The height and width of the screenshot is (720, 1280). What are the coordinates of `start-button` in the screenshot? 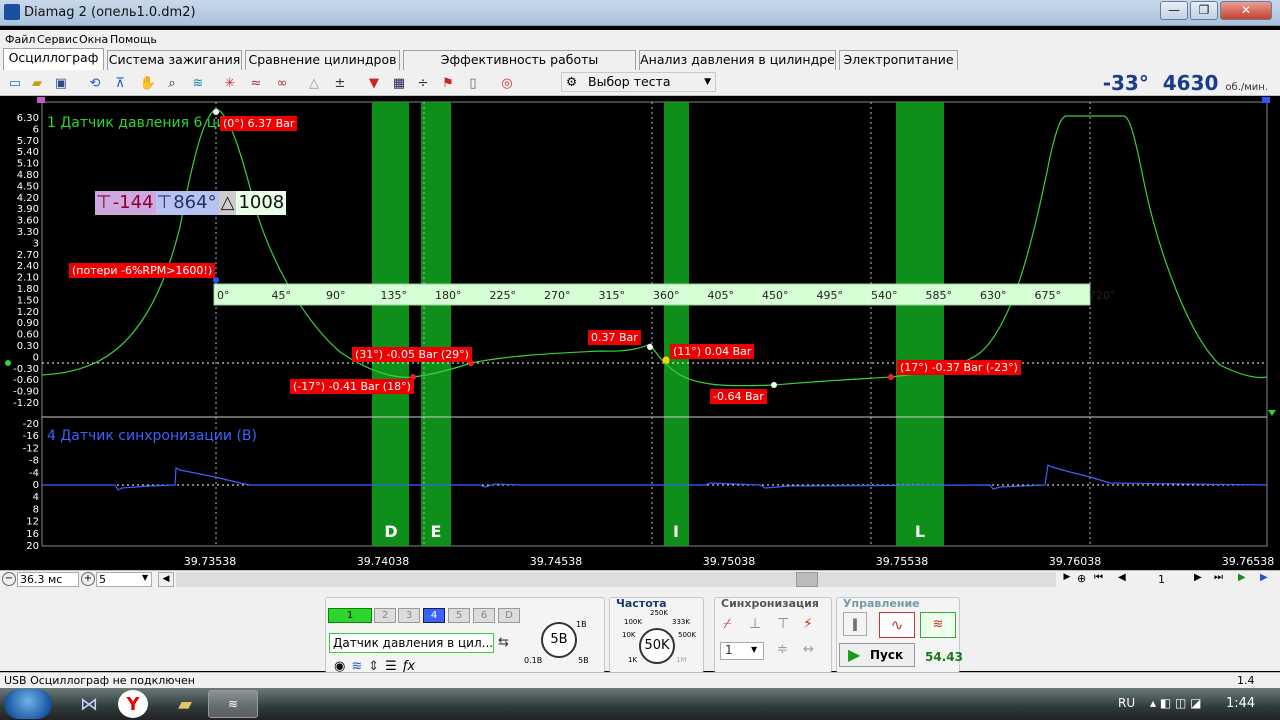 It's located at (28, 704).